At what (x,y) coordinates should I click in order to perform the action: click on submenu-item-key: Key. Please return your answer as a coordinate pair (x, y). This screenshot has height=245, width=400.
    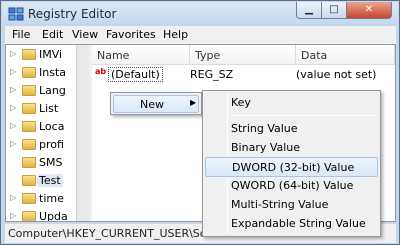
    Looking at the image, I should click on (291, 103).